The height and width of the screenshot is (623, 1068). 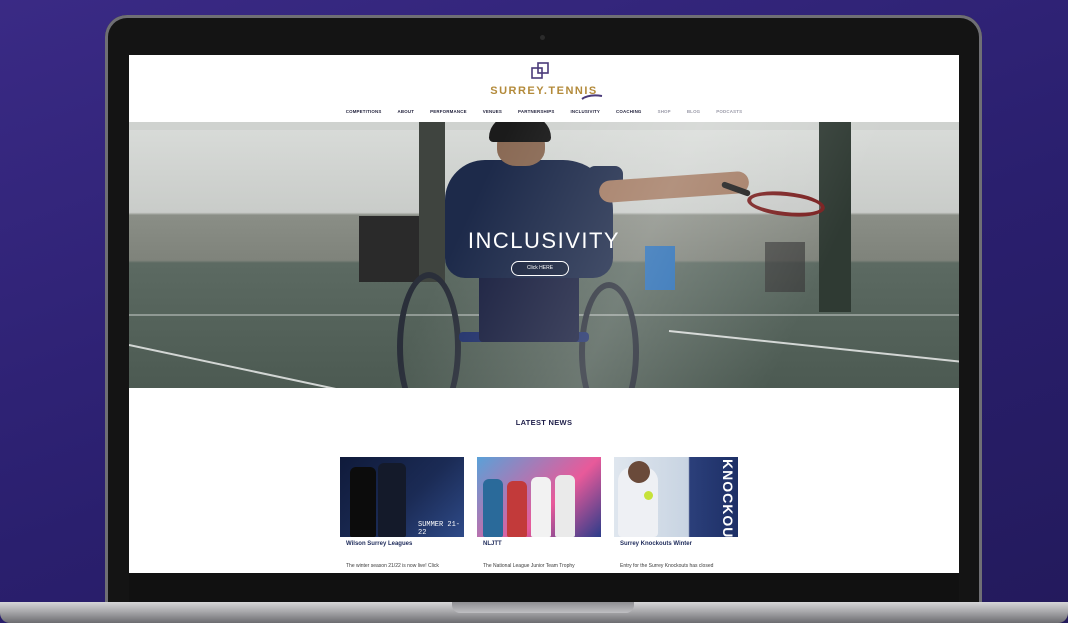 What do you see at coordinates (542, 37) in the screenshot?
I see `camera-icon` at bounding box center [542, 37].